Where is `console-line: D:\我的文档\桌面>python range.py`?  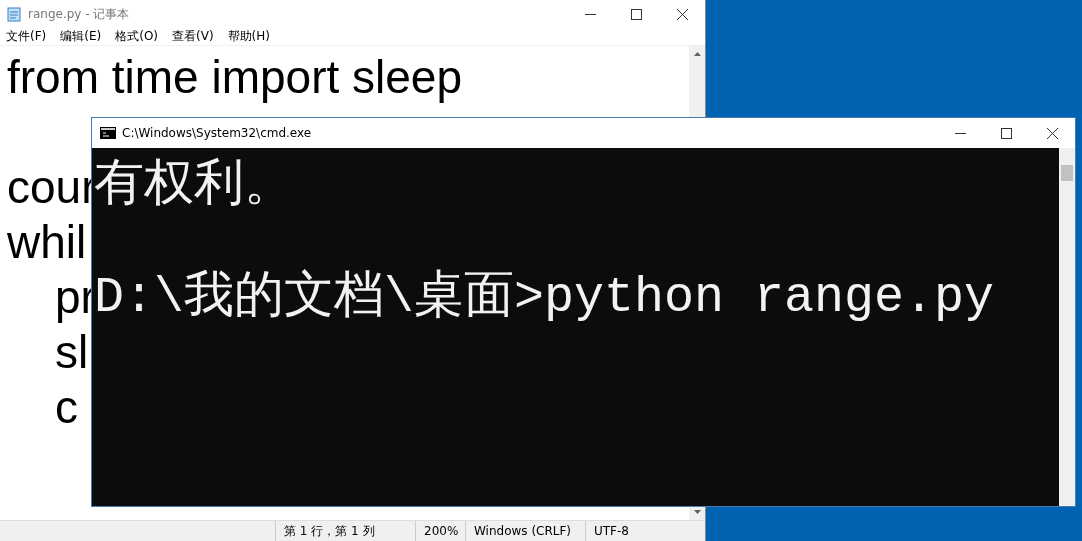 console-line: D:\我的文档\桌面>python range.py is located at coordinates (544, 297).